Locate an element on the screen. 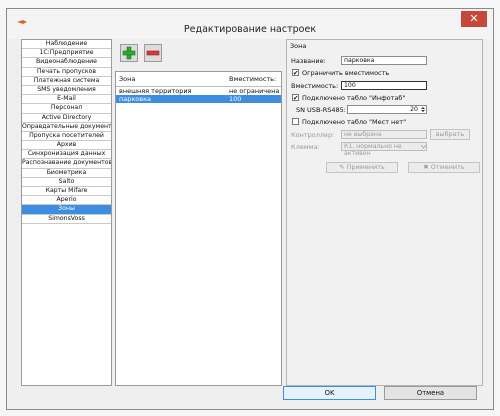  apply-button-label: Применить is located at coordinates (365, 167).